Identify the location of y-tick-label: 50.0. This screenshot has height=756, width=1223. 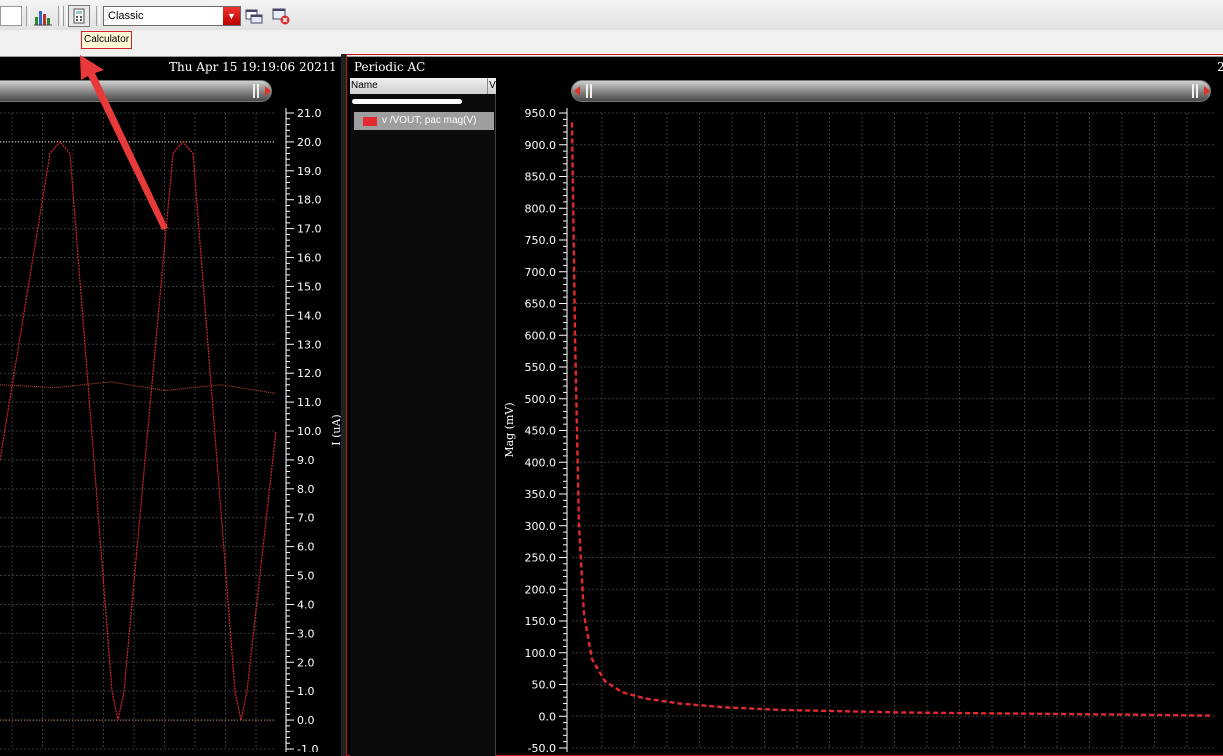
(544, 685).